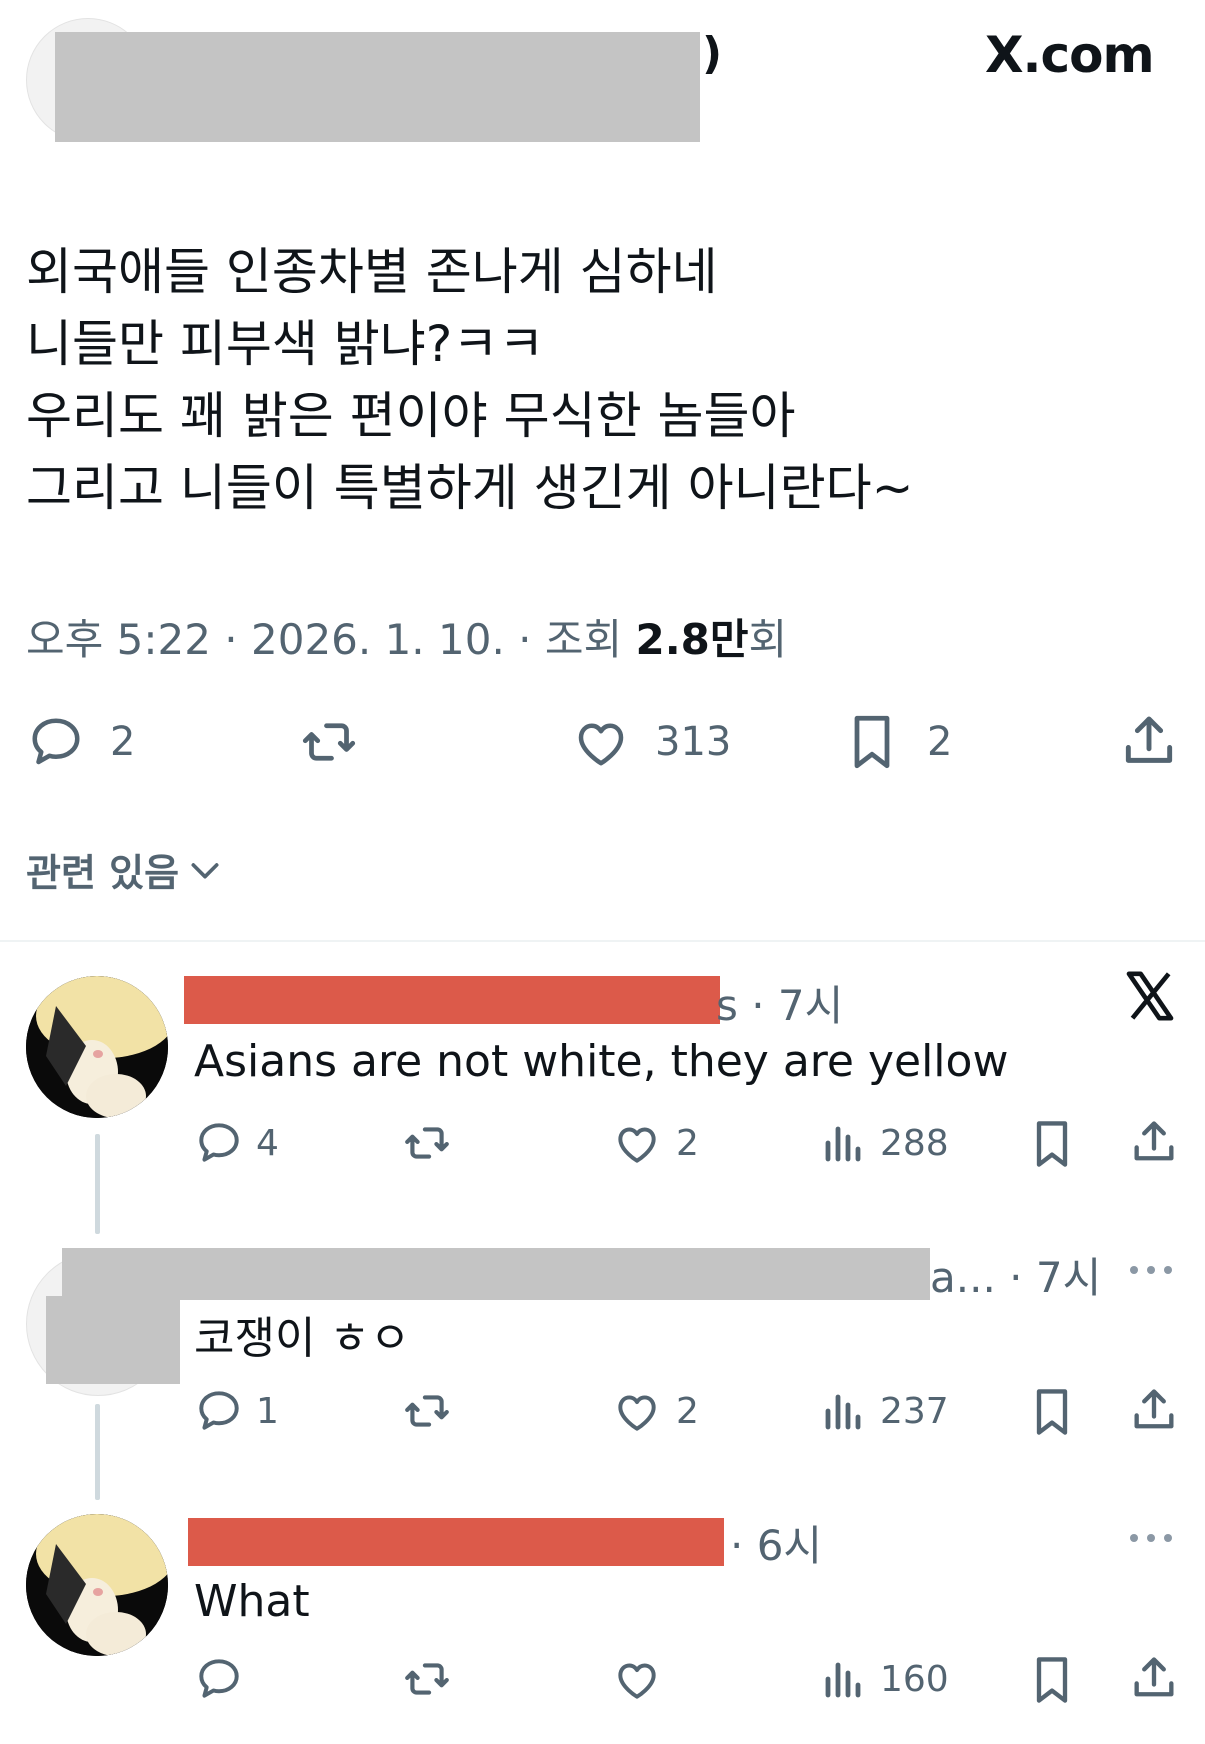  I want to click on post-timestamp: 오후 5:22 · 2026. 1. 10. · 조회, so click(331, 639).